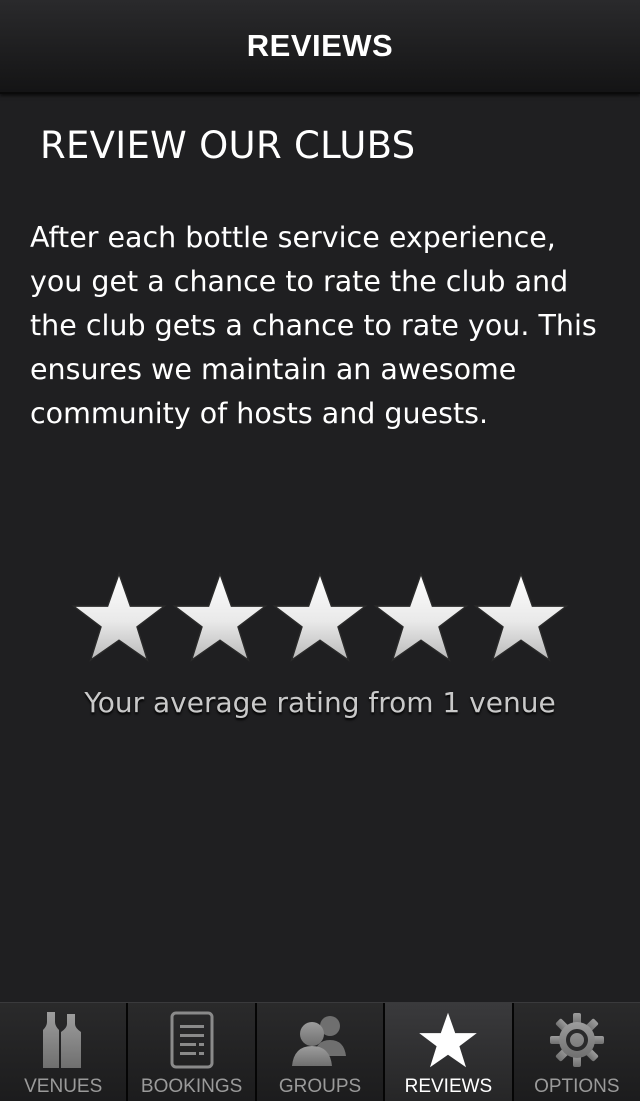 The image size is (640, 1101). I want to click on rating-caption: Your average rating from 1 venue, so click(320, 702).